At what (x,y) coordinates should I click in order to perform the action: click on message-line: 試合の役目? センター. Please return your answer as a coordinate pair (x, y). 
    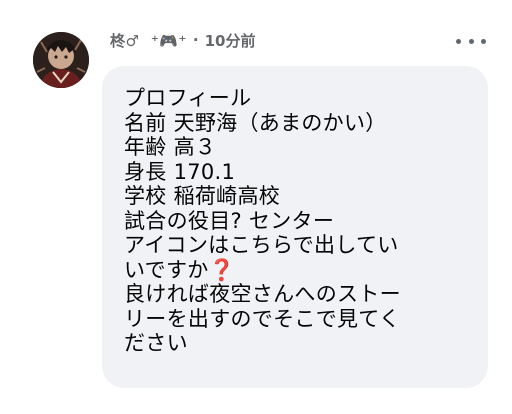
    Looking at the image, I should click on (229, 220).